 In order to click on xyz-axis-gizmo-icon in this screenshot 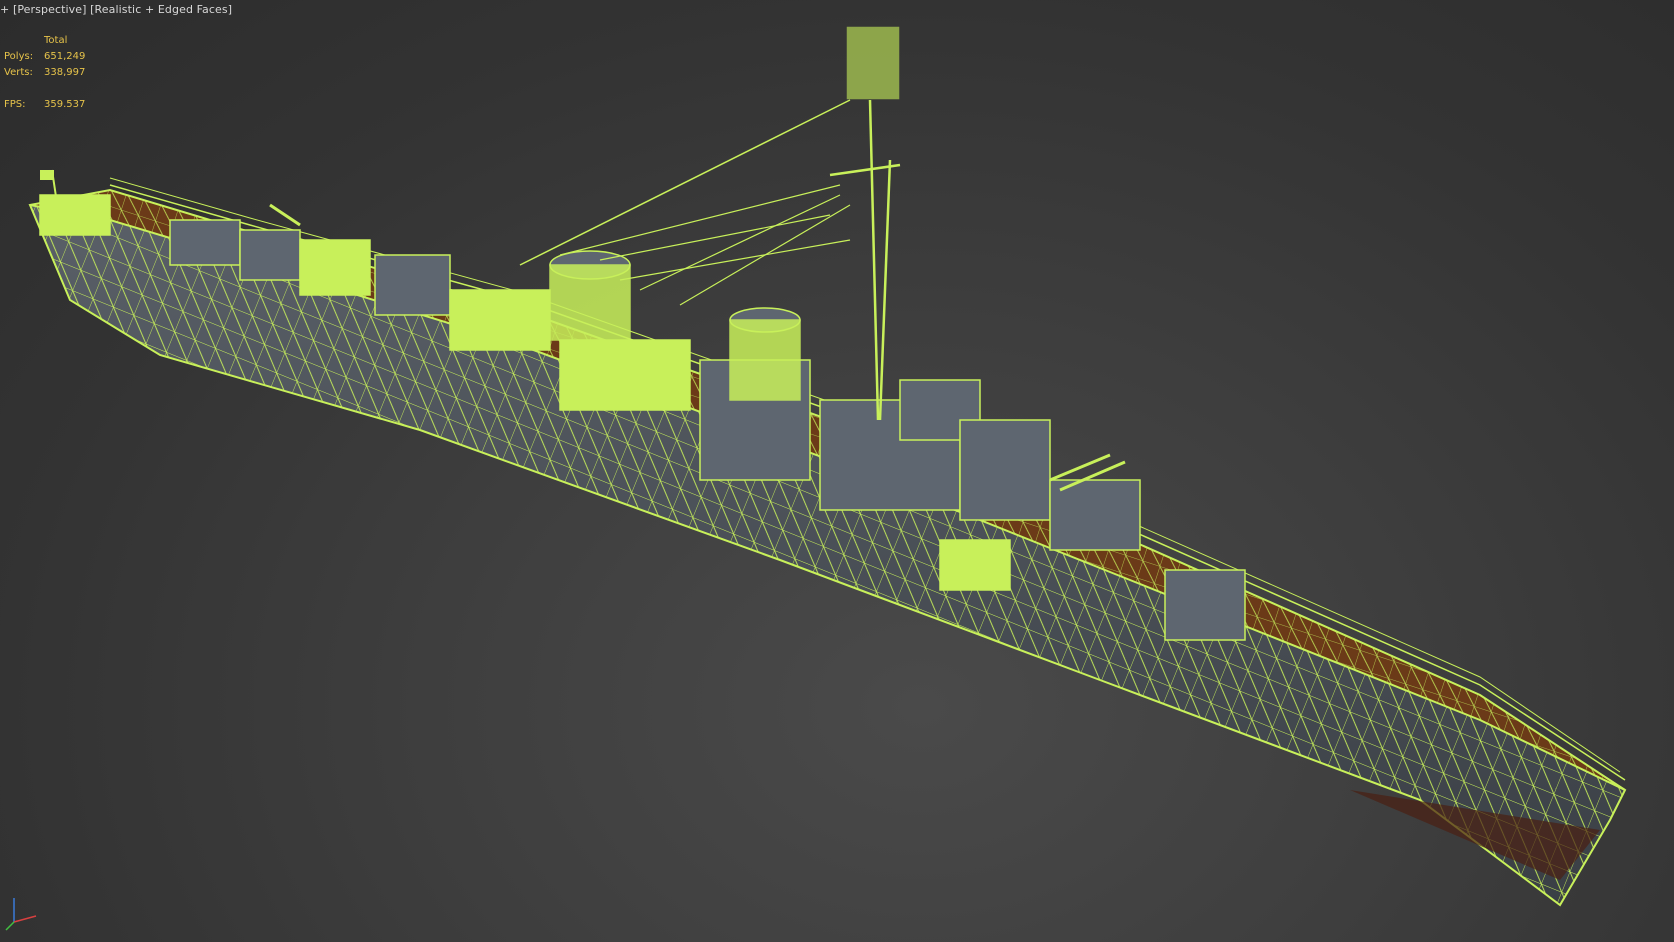, I will do `click(21, 914)`.